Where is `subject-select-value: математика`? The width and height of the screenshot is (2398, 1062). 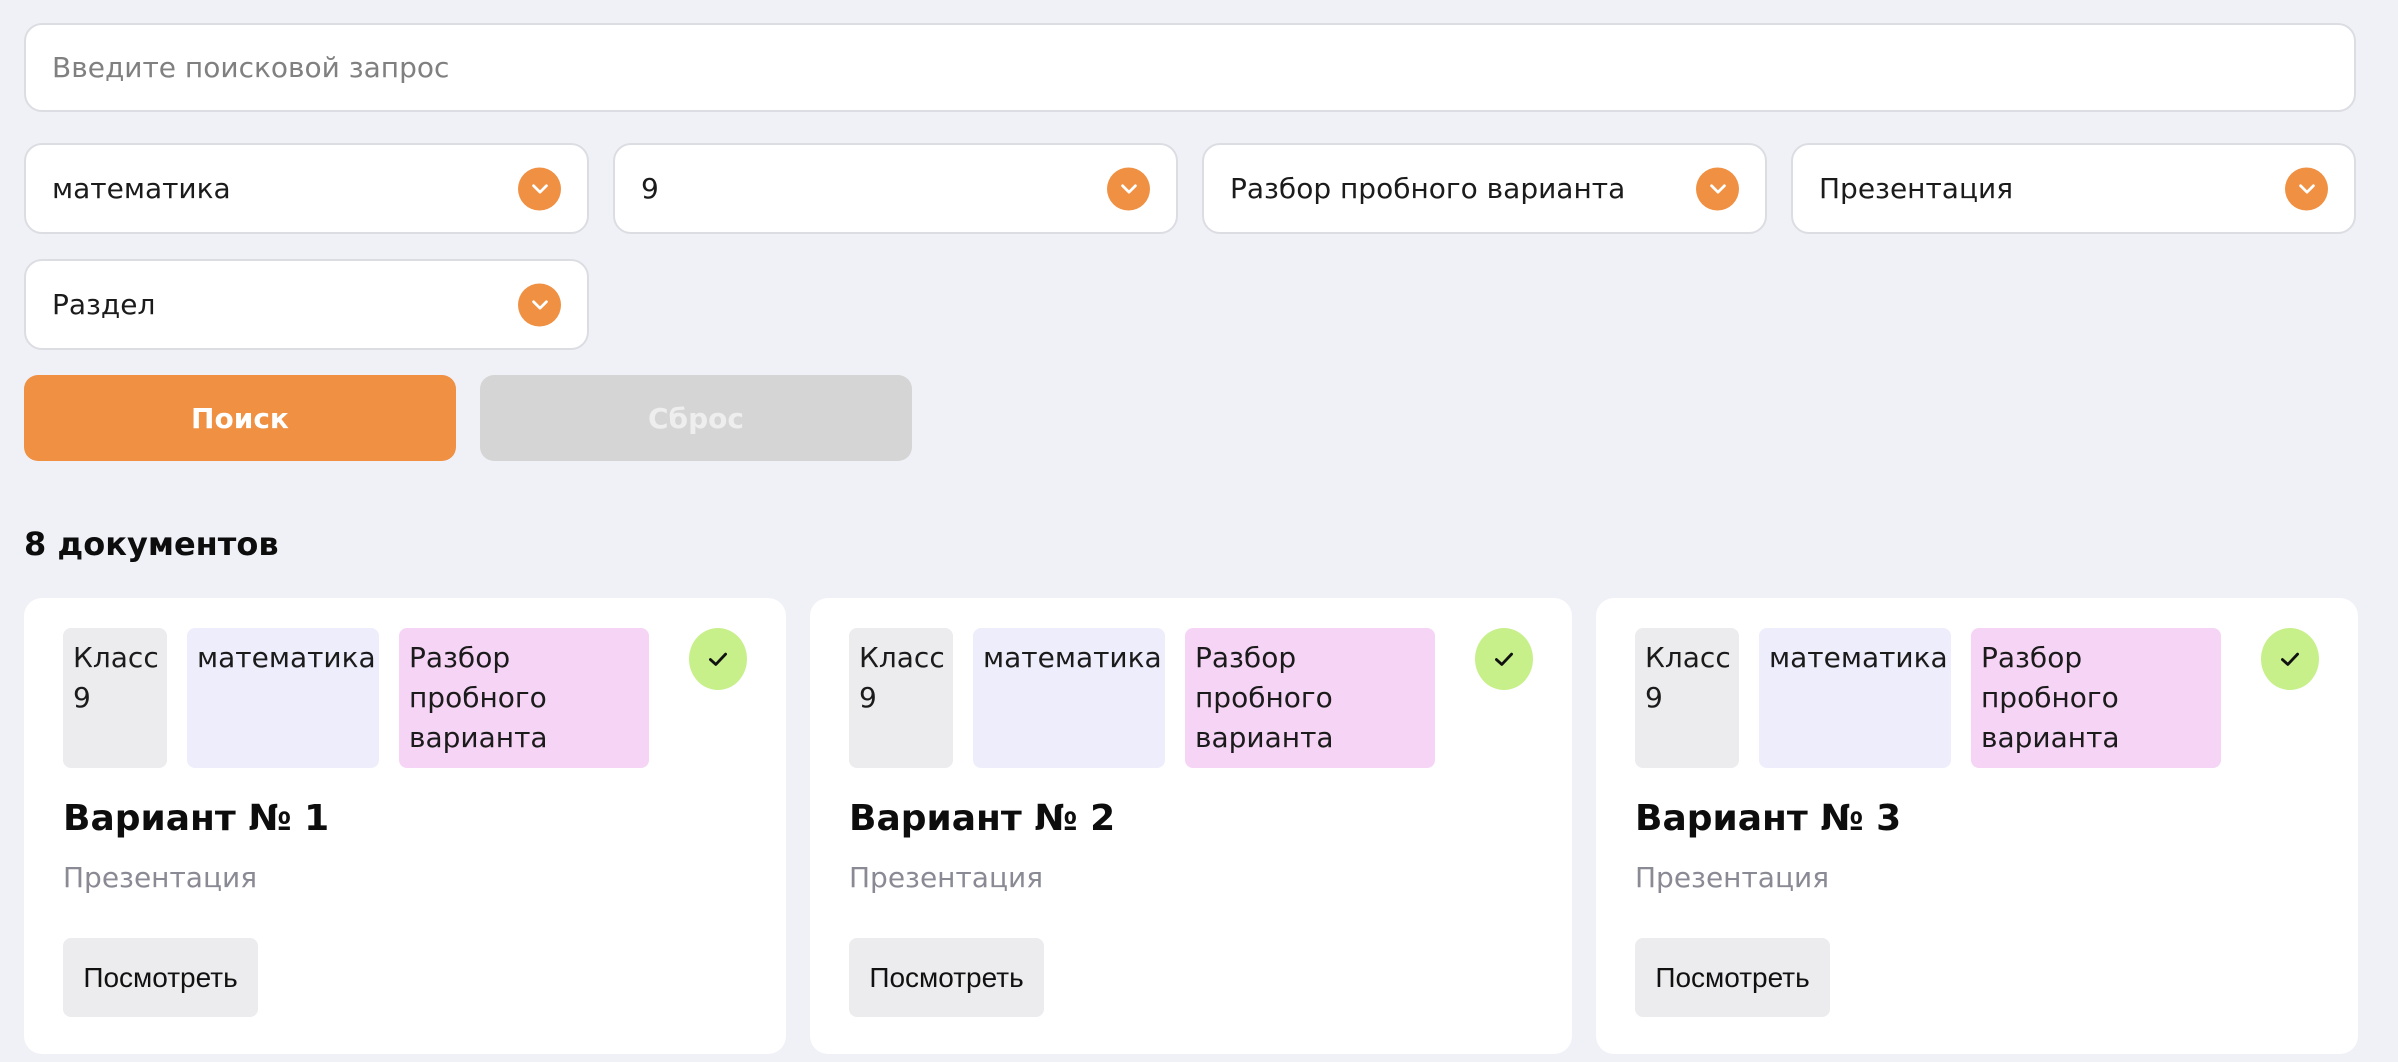 subject-select-value: математика is located at coordinates (141, 188).